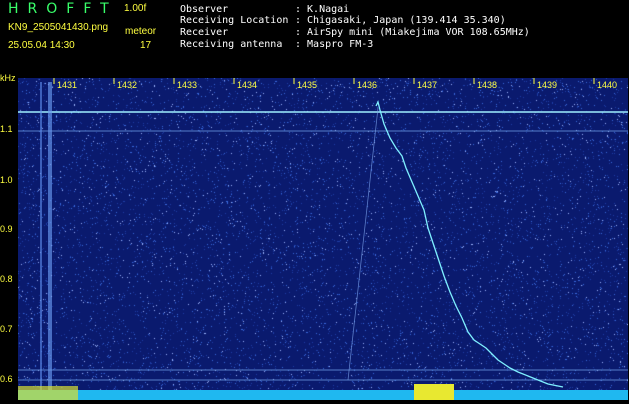  What do you see at coordinates (8, 78) in the screenshot?
I see `y-unit-label: kHz` at bounding box center [8, 78].